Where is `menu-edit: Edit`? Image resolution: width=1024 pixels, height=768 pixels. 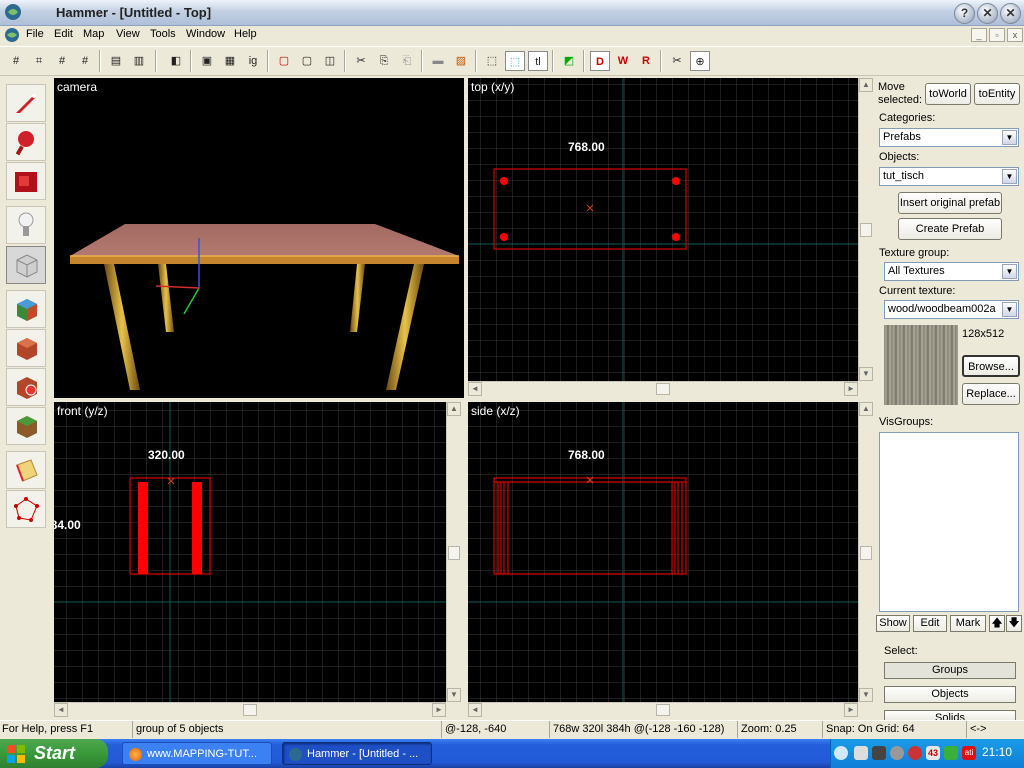 menu-edit: Edit is located at coordinates (63, 34).